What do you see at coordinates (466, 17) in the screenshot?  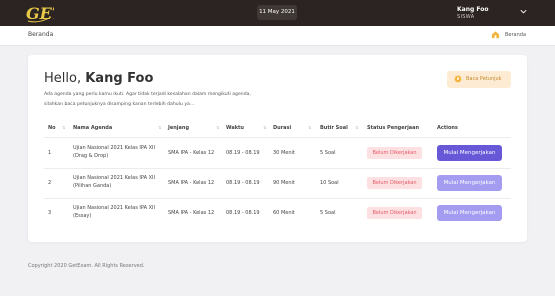 I see `user-role: SISWA` at bounding box center [466, 17].